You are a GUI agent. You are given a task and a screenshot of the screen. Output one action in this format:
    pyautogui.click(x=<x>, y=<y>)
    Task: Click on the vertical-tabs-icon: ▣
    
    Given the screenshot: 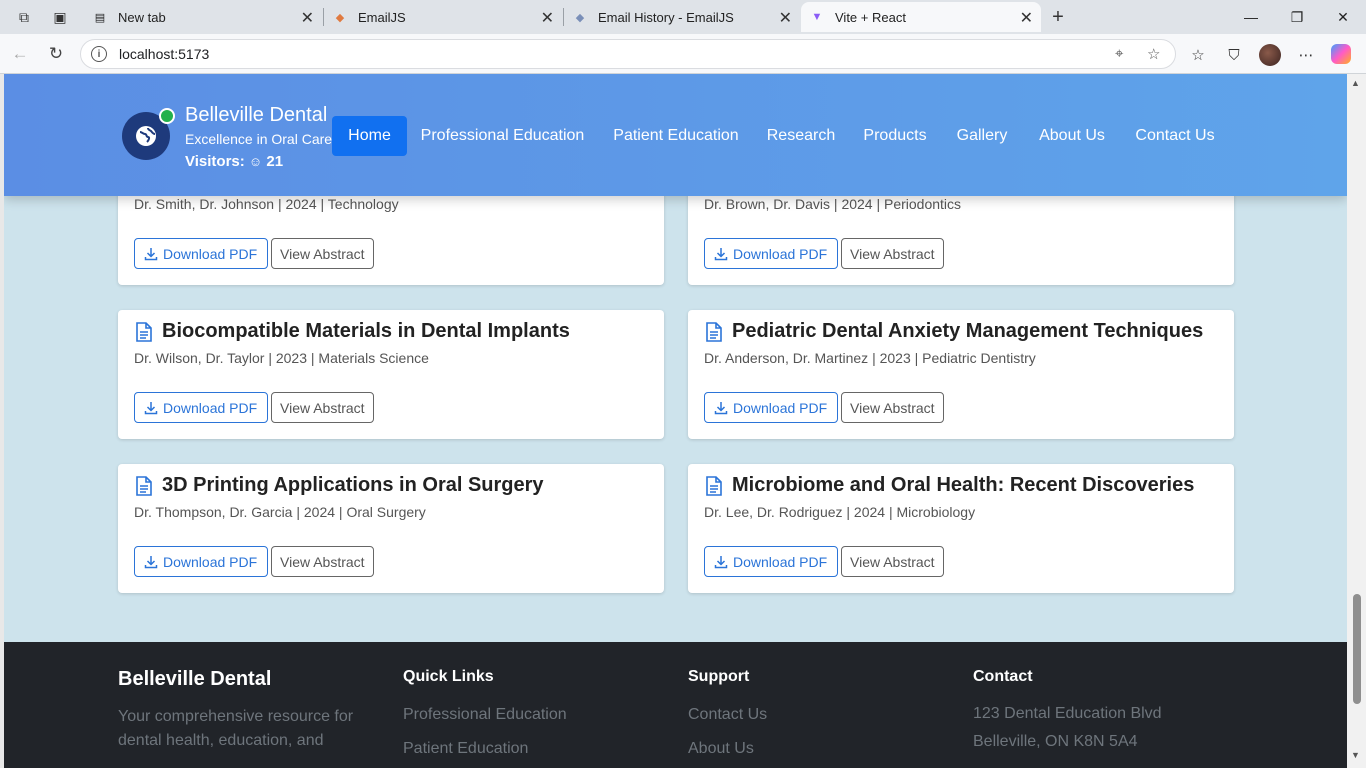 What is the action you would take?
    pyautogui.click(x=60, y=17)
    